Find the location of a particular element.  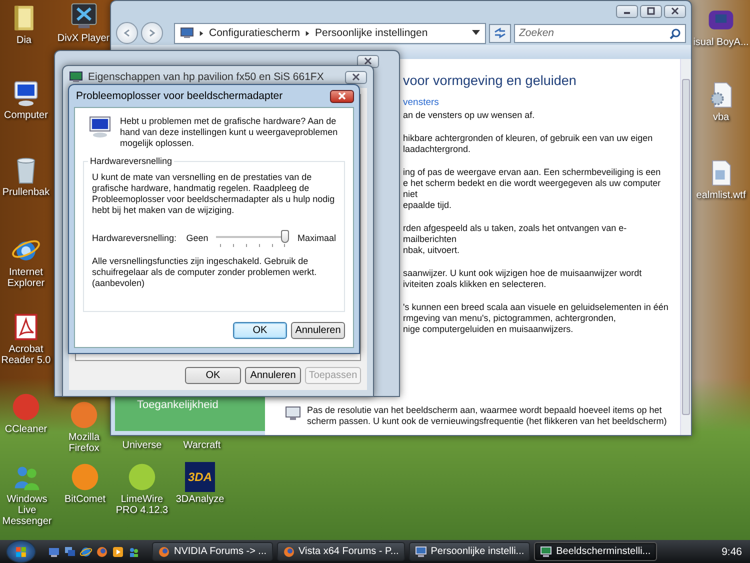

description-text: hikbare achtergronden of kleuren, of gebruik een van uw eigen laadachtergrond. is located at coordinates (528, 144).